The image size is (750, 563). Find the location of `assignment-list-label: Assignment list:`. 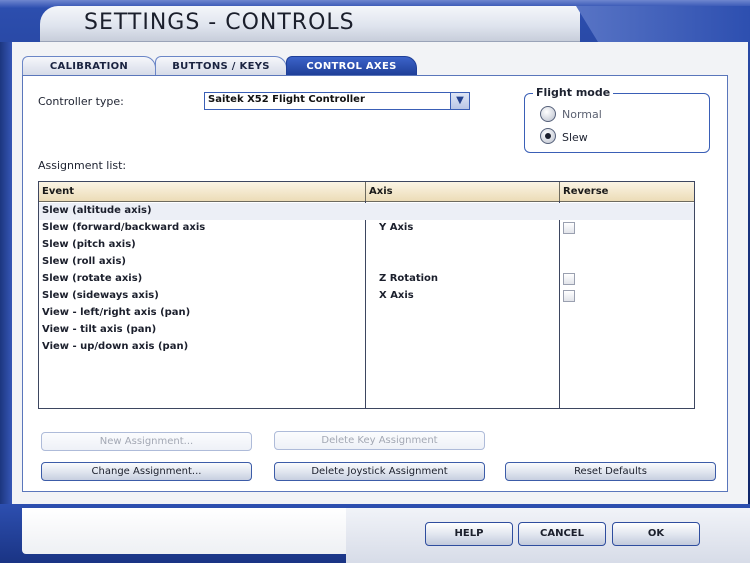

assignment-list-label: Assignment list: is located at coordinates (82, 165).